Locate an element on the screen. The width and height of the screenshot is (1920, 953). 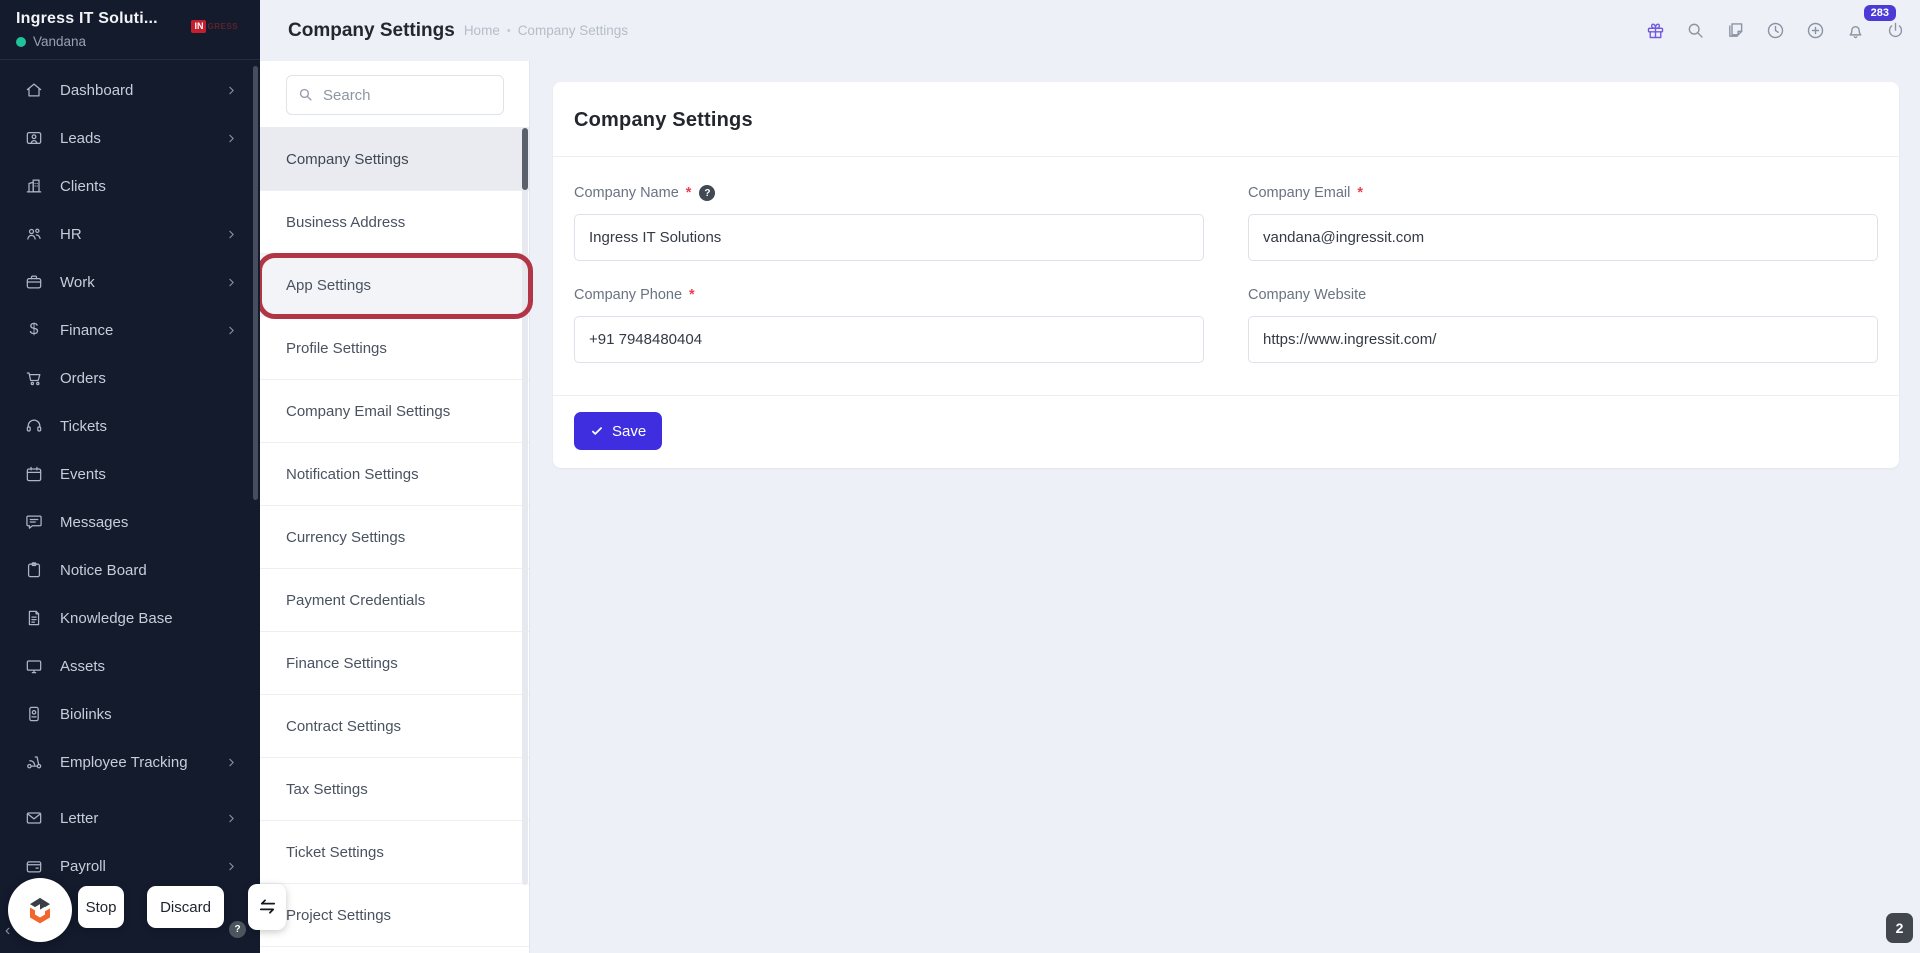
plus-circle-icon is located at coordinates (1815, 30).